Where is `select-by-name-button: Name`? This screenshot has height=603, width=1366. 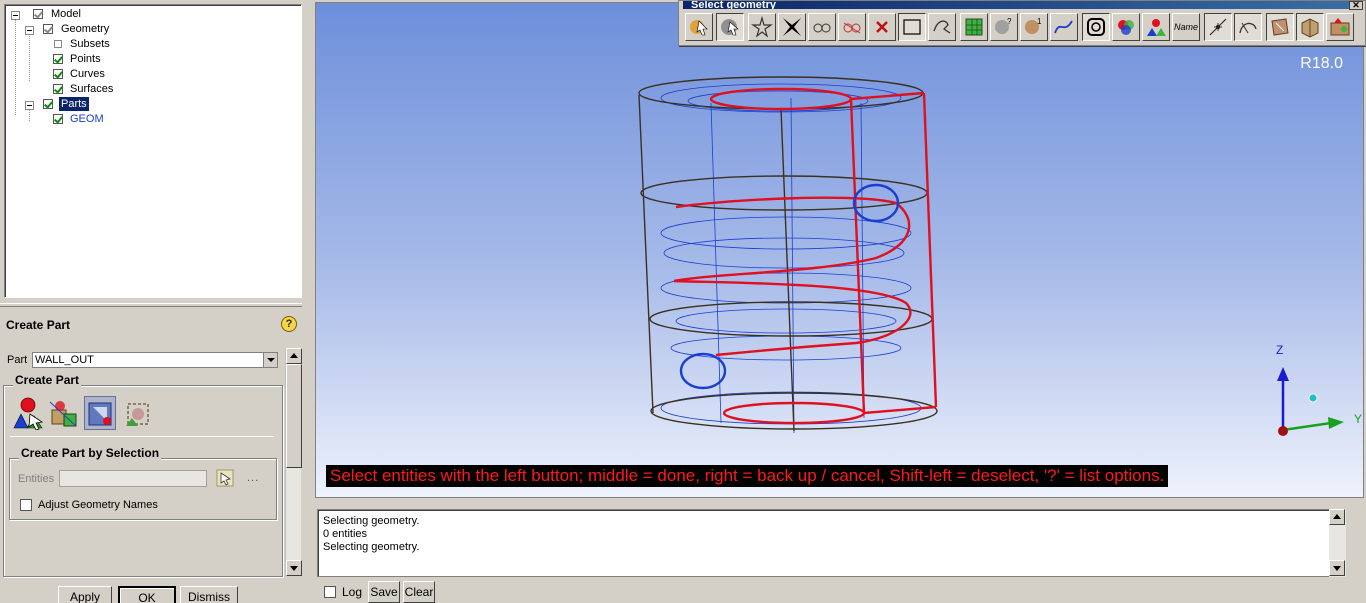
select-by-name-button: Name is located at coordinates (1186, 27).